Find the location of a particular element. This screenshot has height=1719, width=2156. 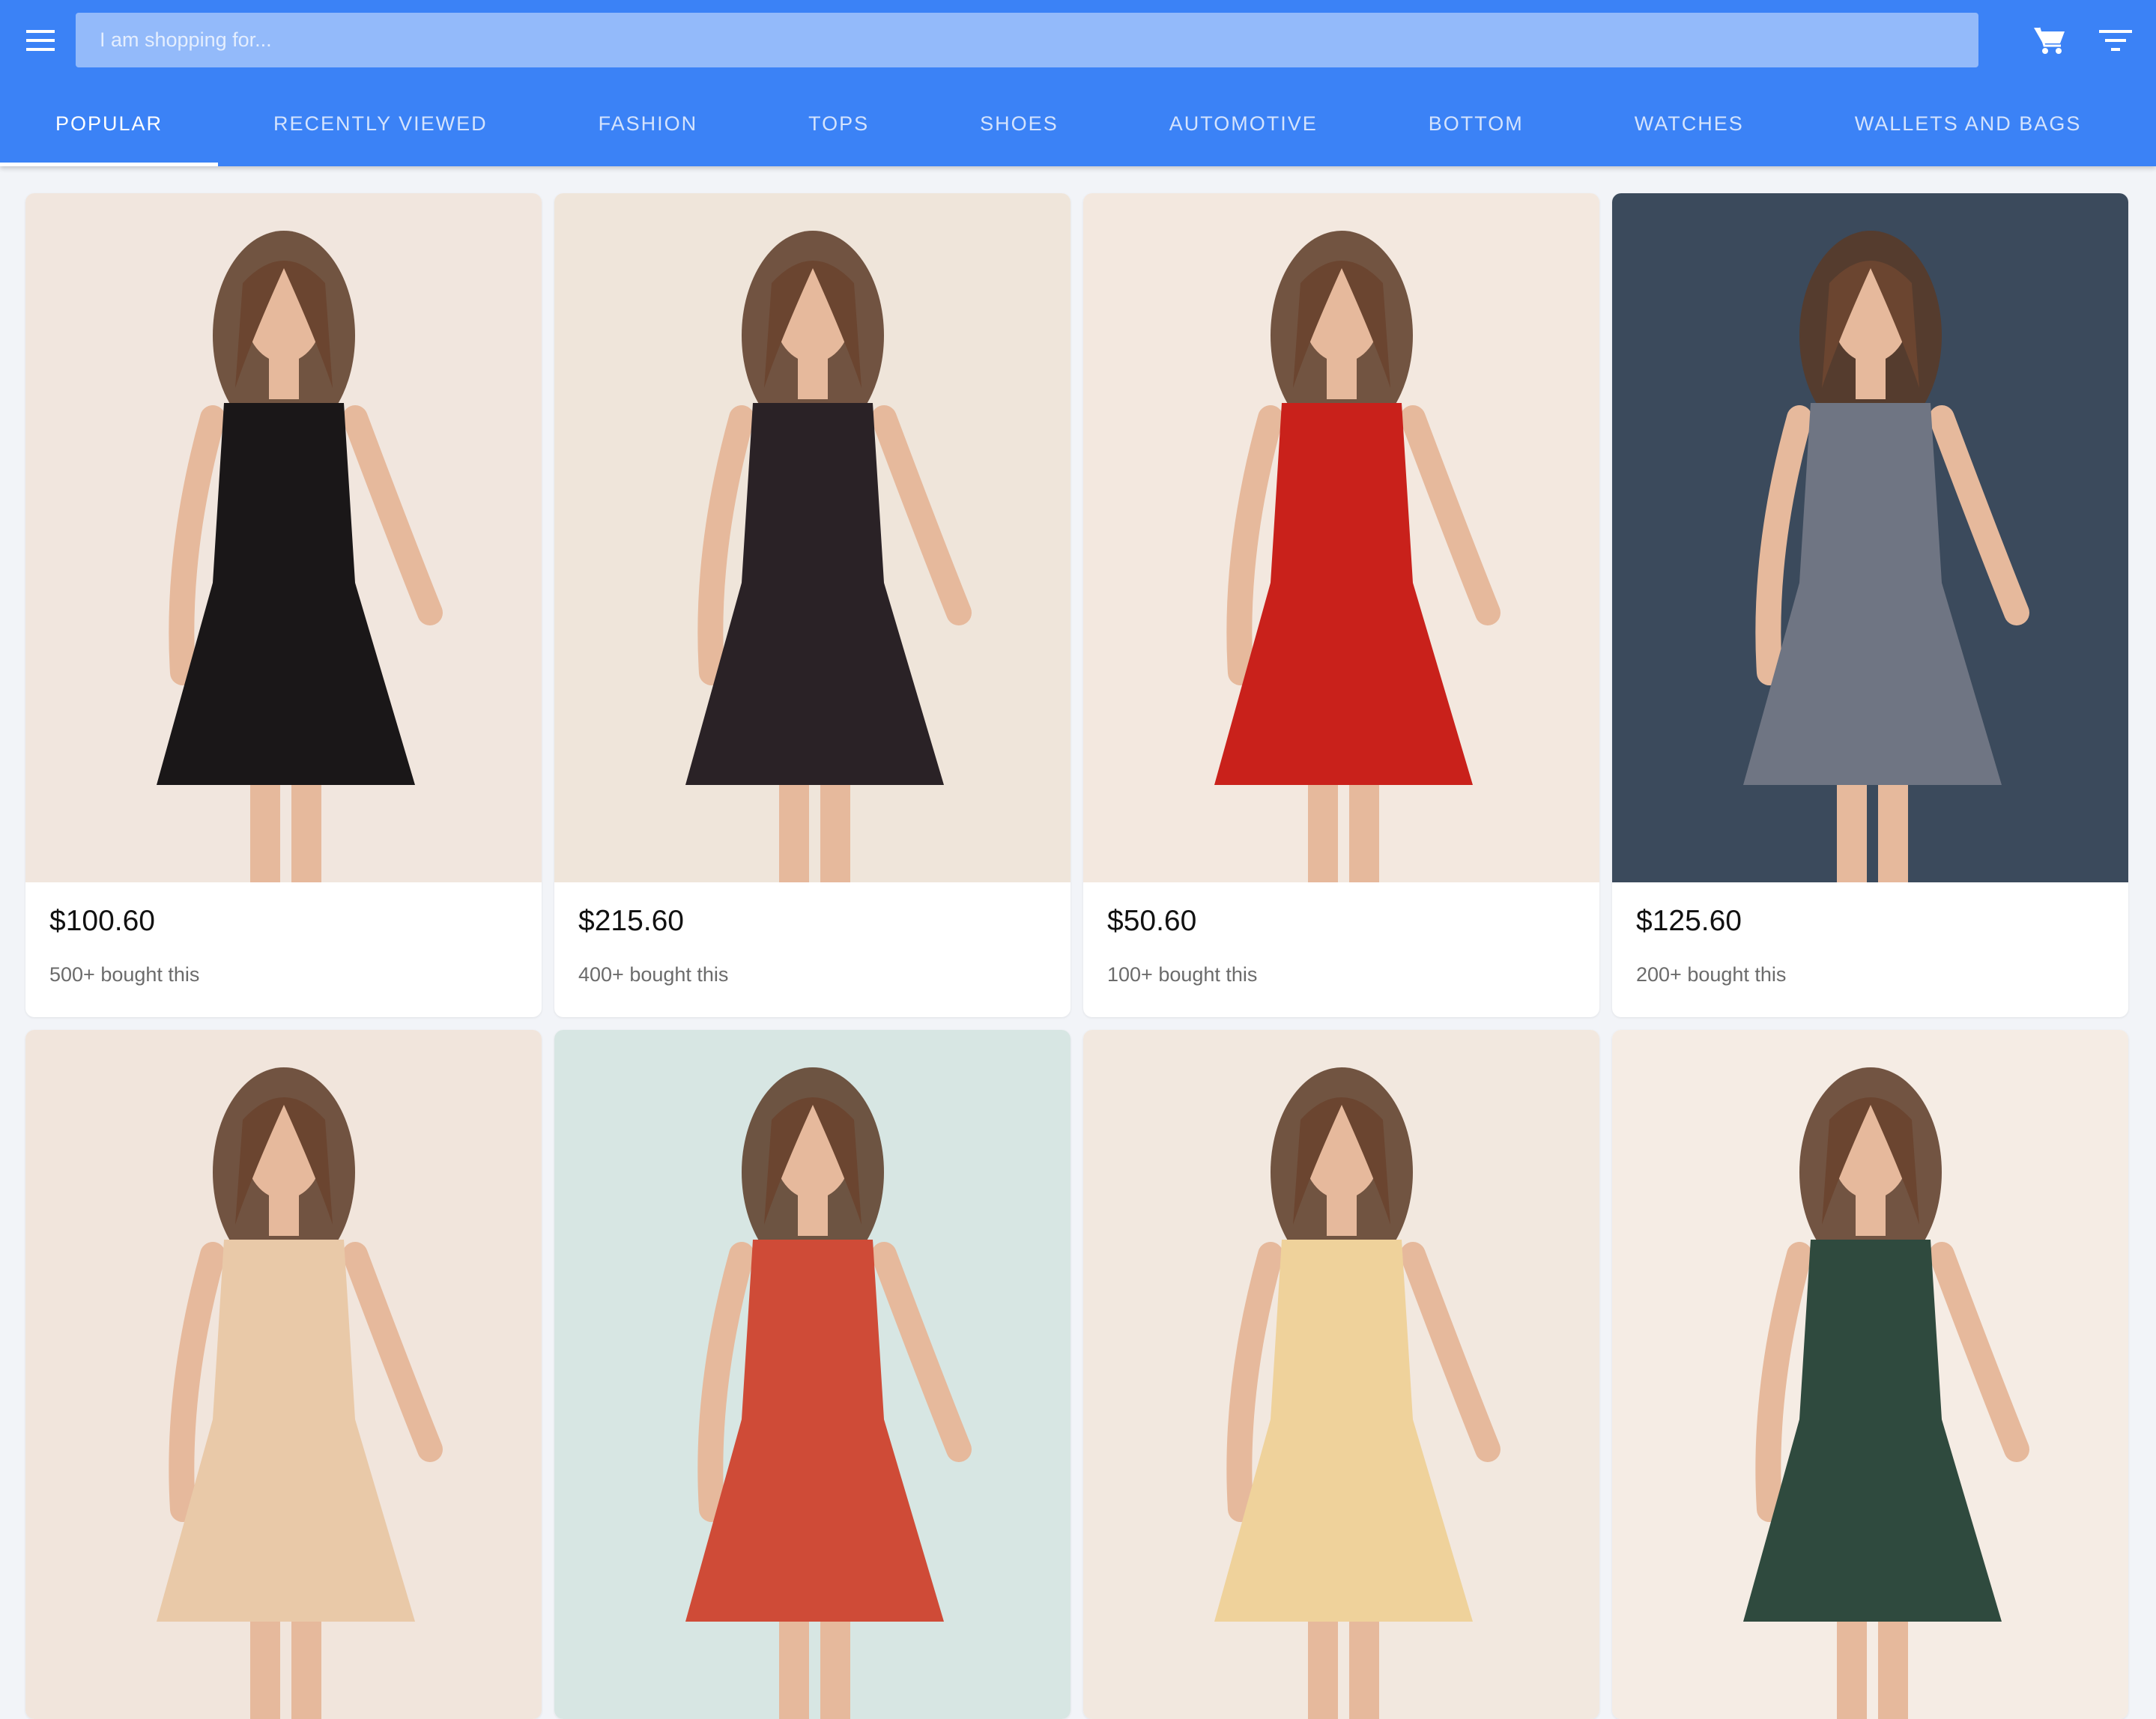

filter-button is located at coordinates (2115, 40).